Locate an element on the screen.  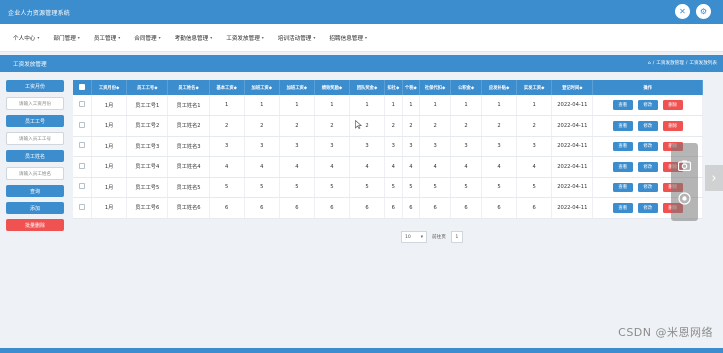
close-icon: ✕ is located at coordinates (682, 11).